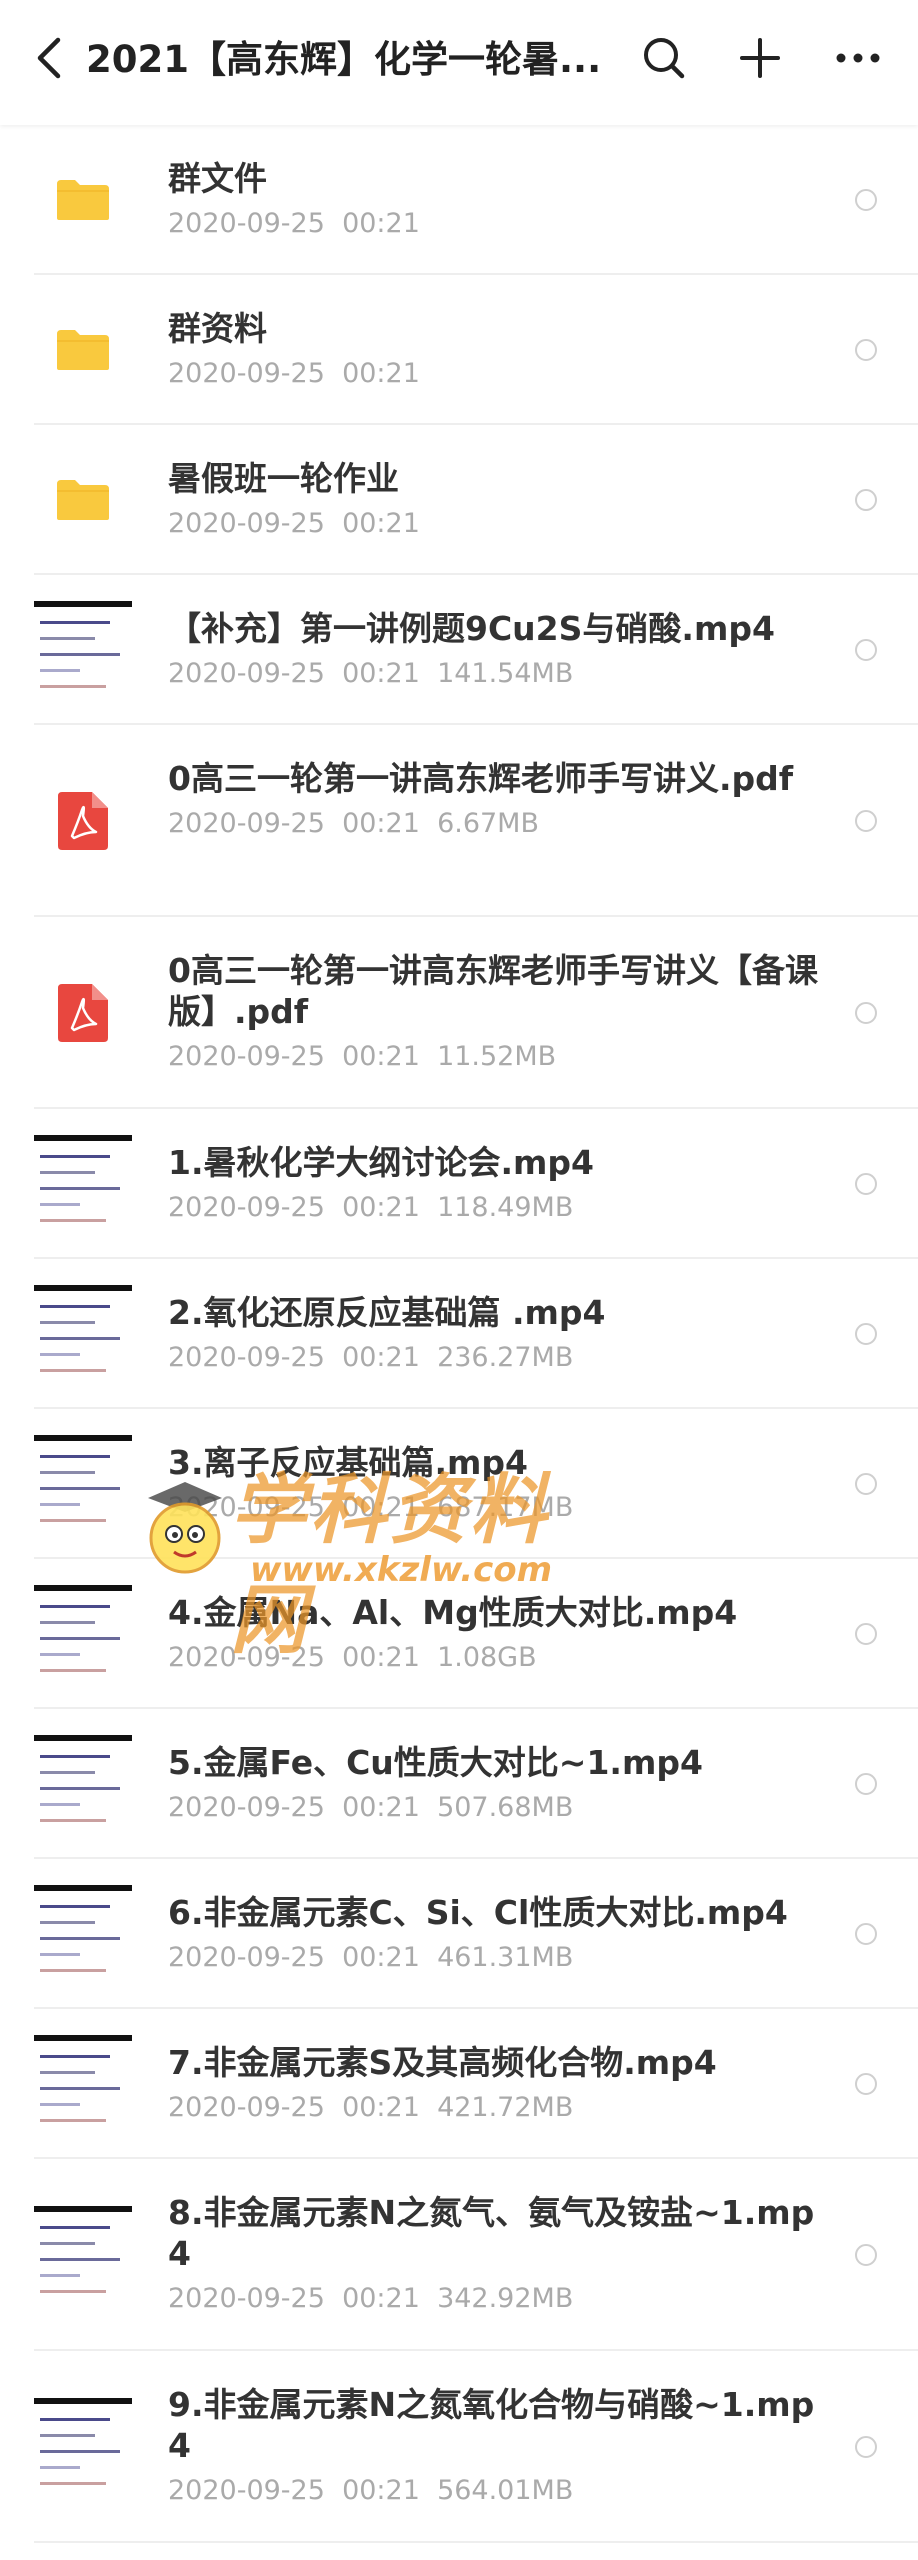 The height and width of the screenshot is (2560, 918). Describe the element at coordinates (493, 350) in the screenshot. I see `file-info: 群资料 2020-09-25 00:21` at that location.